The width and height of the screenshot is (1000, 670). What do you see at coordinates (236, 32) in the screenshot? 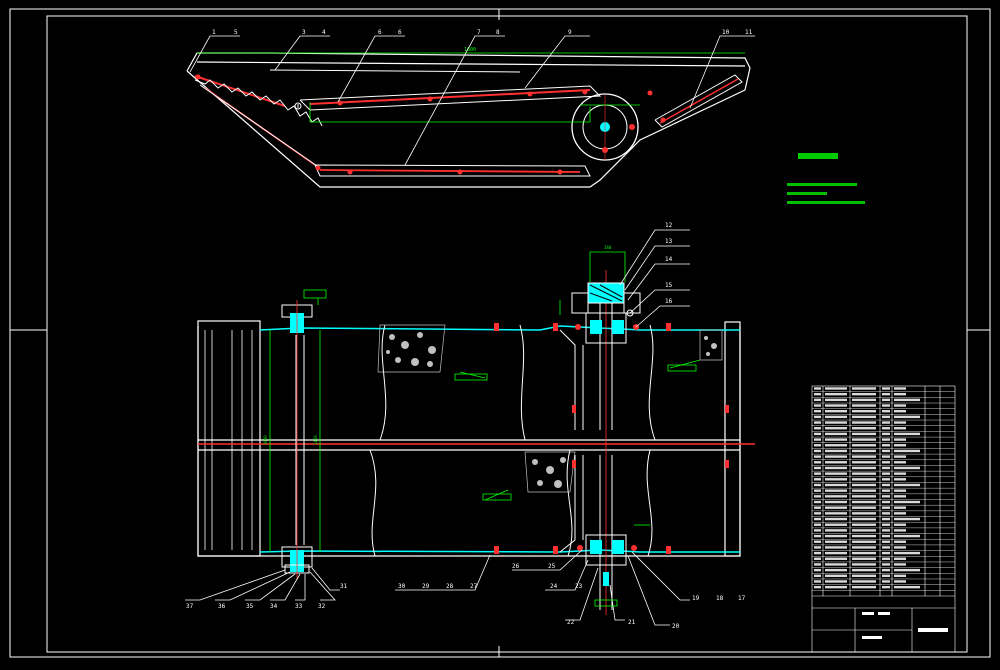
I see `callout: 5` at bounding box center [236, 32].